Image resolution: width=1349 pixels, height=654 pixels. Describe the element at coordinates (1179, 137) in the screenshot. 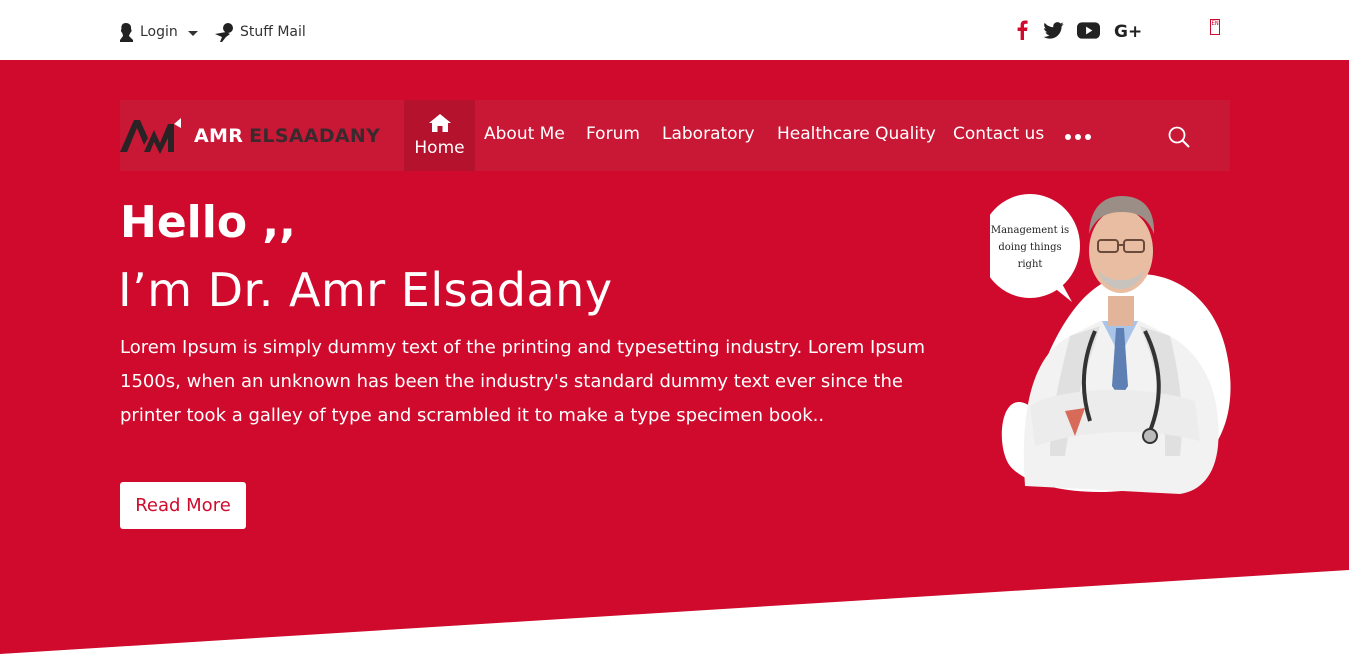

I see `search-icon` at that location.